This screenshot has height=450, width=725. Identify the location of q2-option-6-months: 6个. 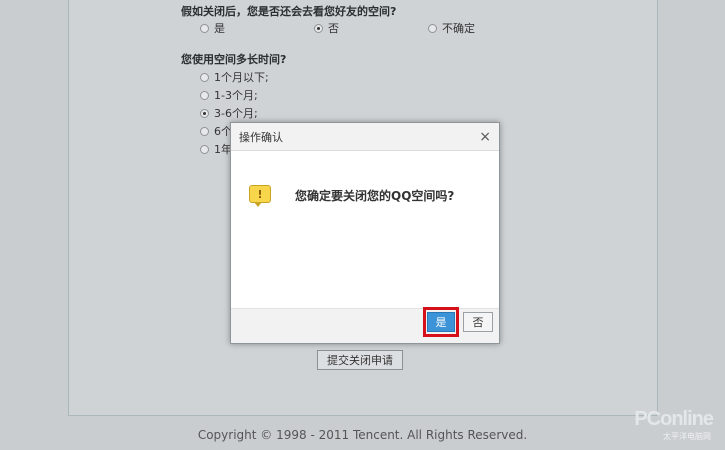
(216, 131).